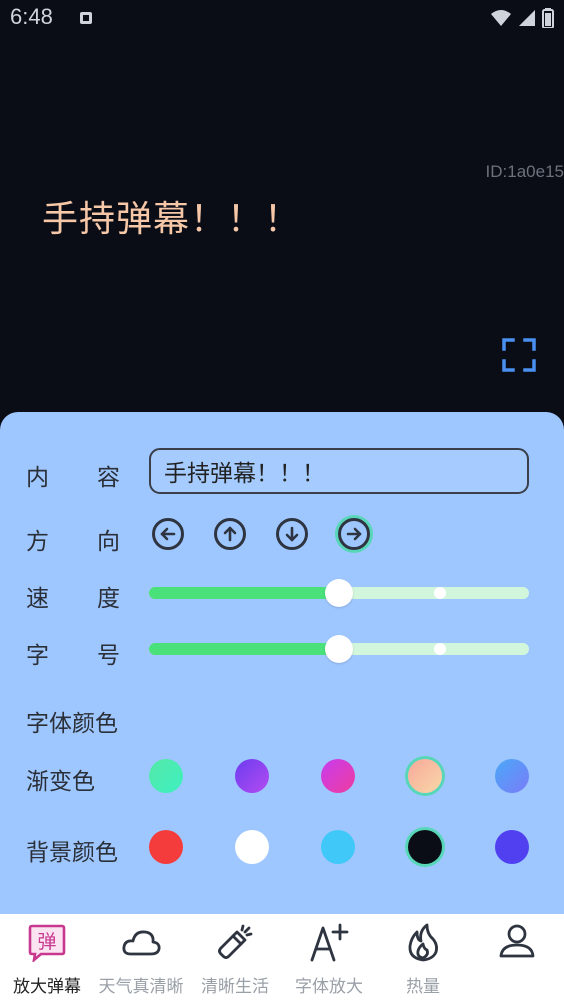 This screenshot has width=564, height=1004. What do you see at coordinates (97, 599) in the screenshot?
I see `speed-label: 速度` at bounding box center [97, 599].